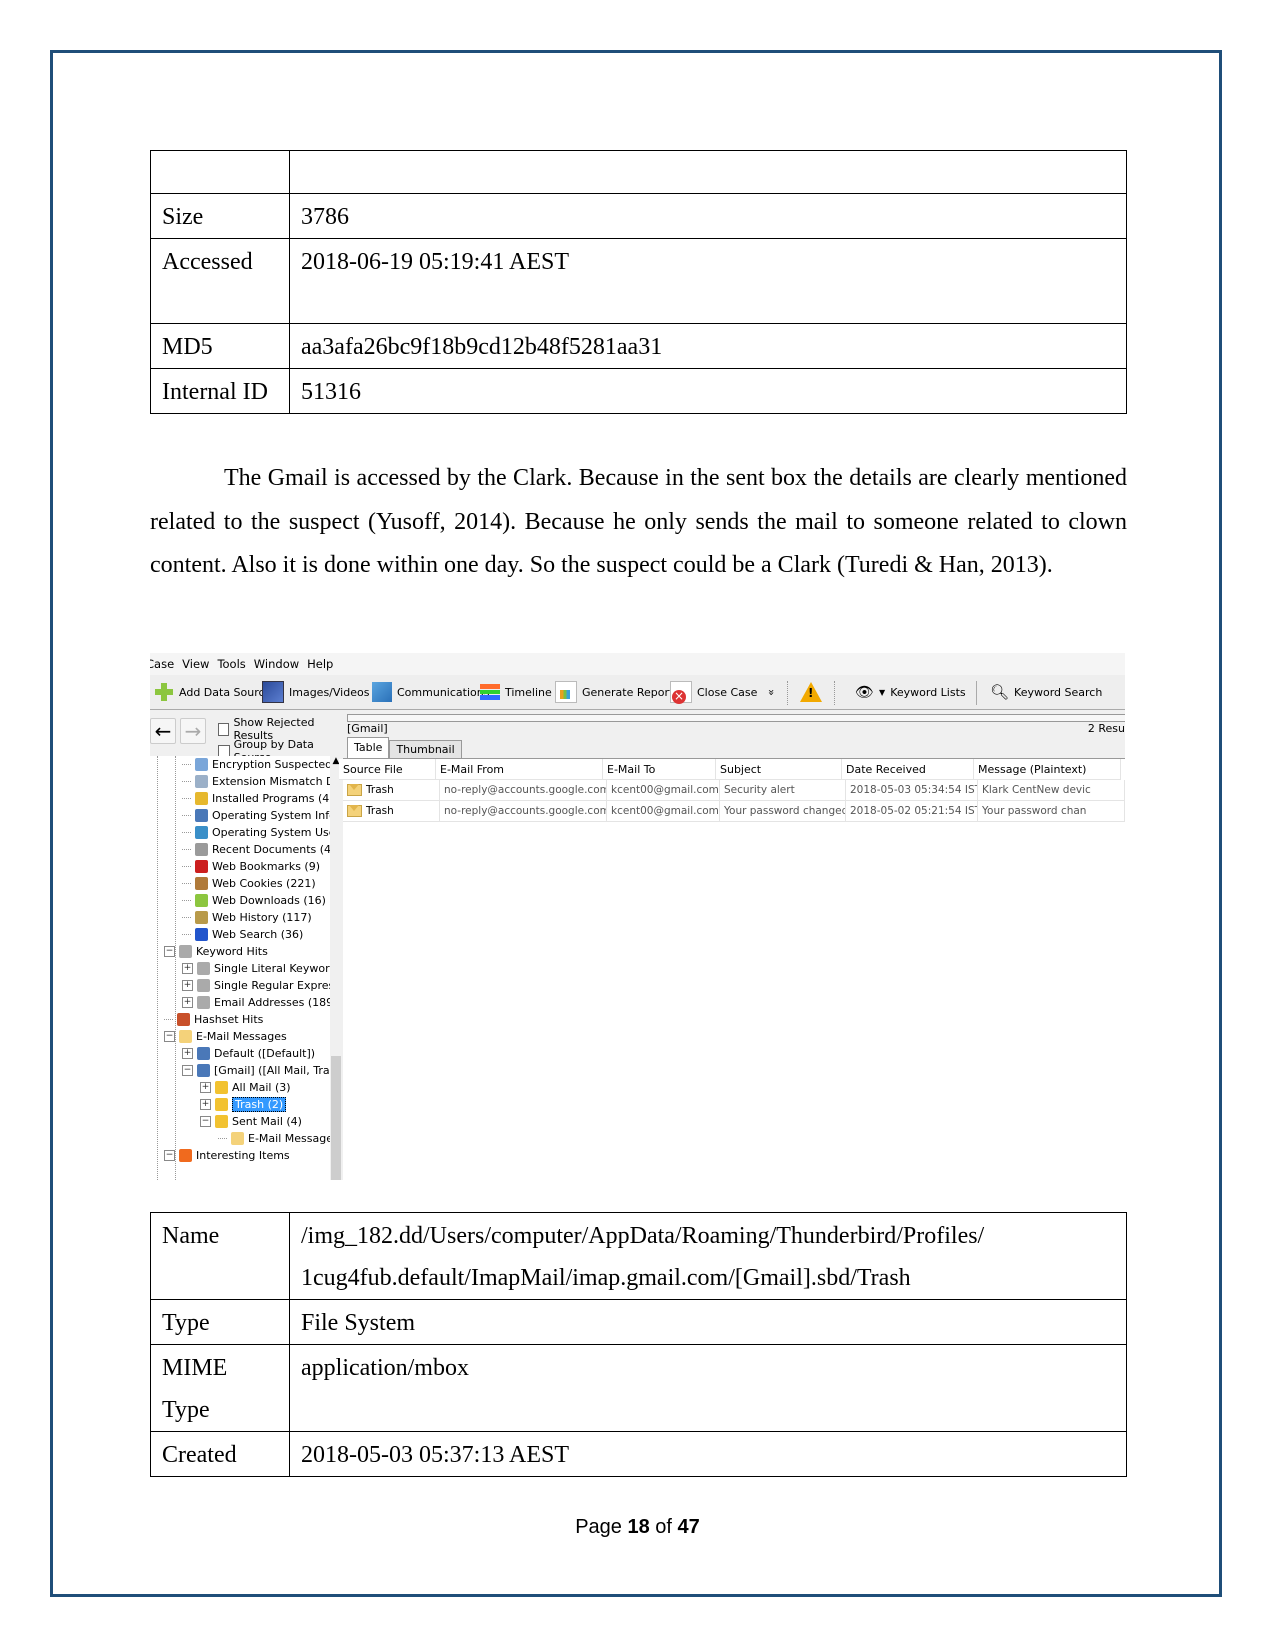 The image size is (1275, 1650). What do you see at coordinates (771, 692) in the screenshot?
I see `toolbar-overflow-icon: »` at bounding box center [771, 692].